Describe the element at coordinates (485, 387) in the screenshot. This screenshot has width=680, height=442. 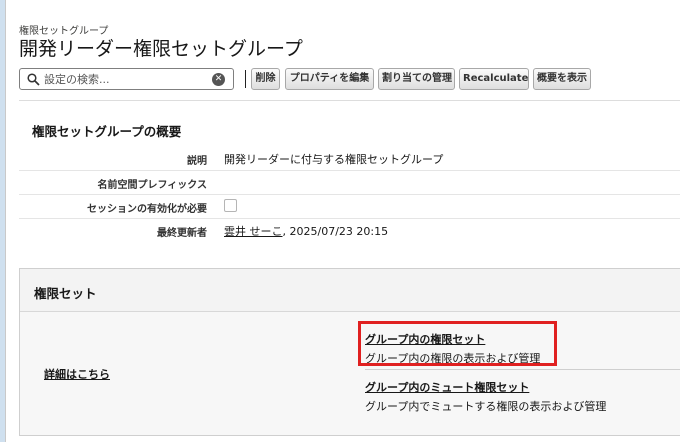
I see `muting-permission-sets-link: グループ内のミュート権限セット` at that location.